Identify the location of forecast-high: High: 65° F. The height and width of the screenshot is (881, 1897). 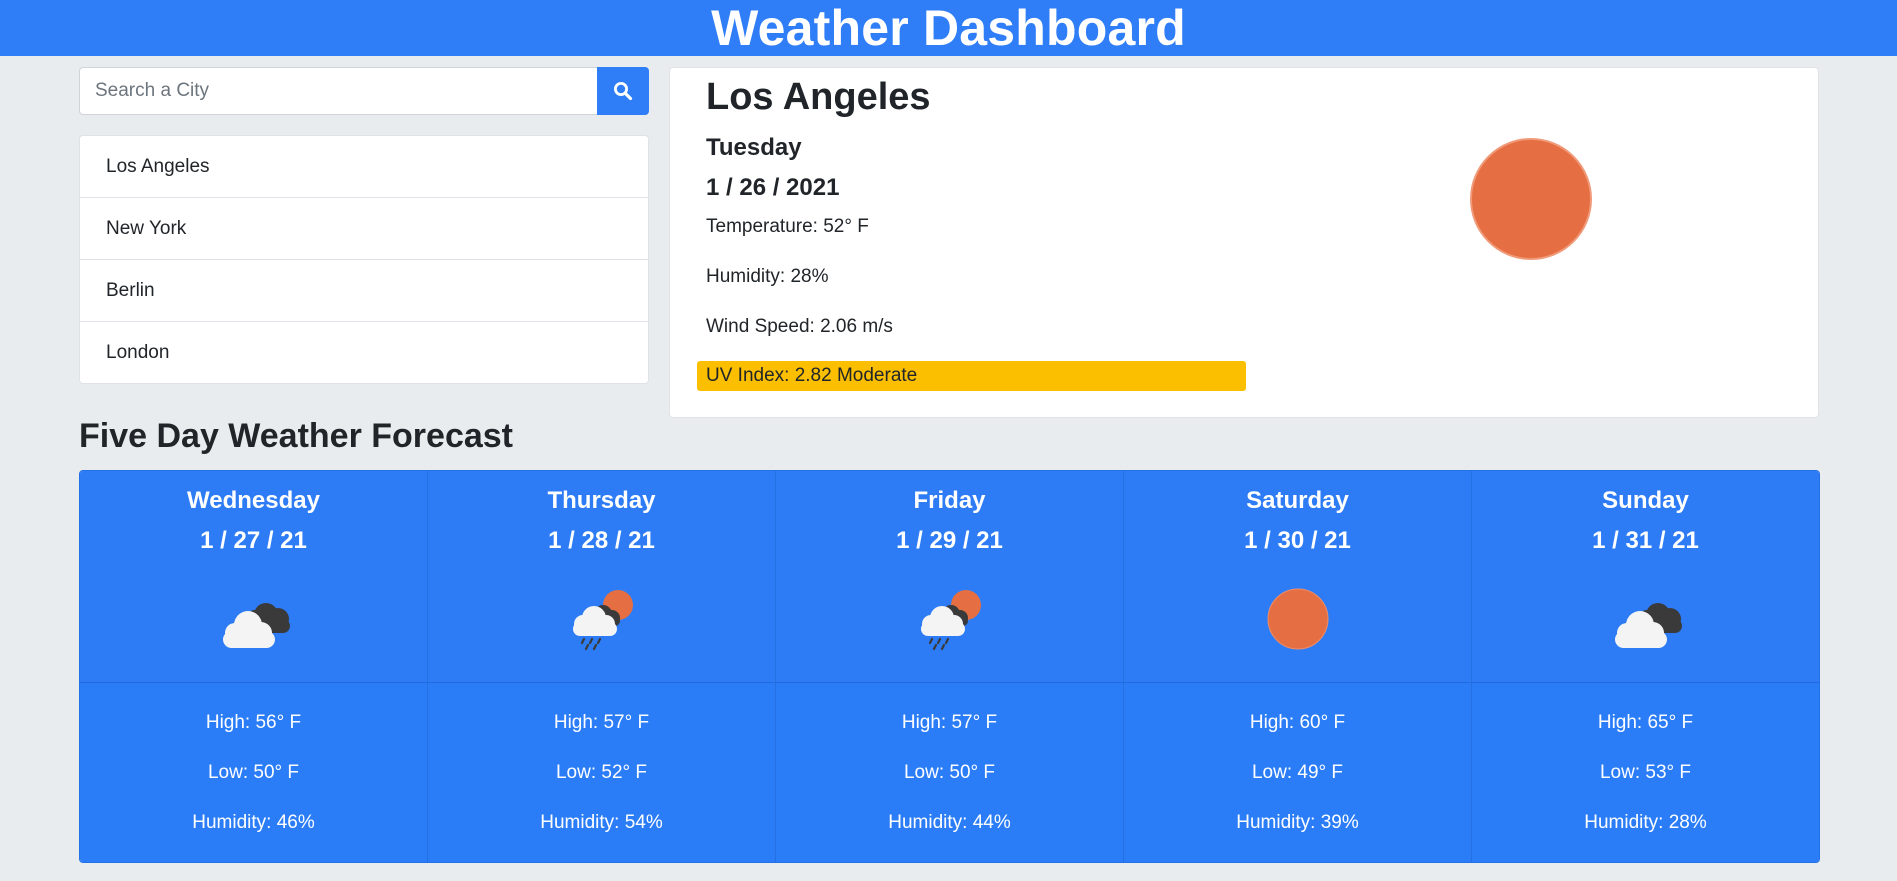
(1645, 722).